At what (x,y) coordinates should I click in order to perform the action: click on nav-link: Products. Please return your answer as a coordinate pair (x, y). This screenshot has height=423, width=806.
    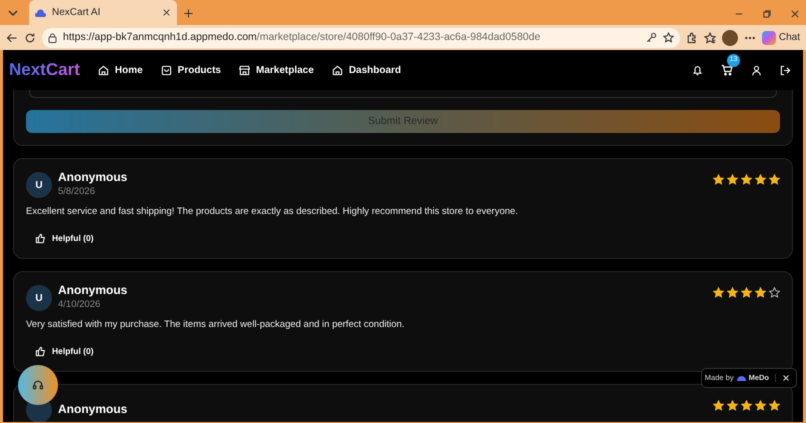
    Looking at the image, I should click on (190, 70).